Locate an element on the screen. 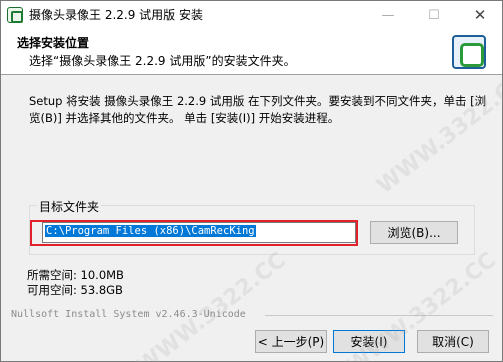  install-path-value: C:\Program Files (x86)\CamRecKing is located at coordinates (150, 231).